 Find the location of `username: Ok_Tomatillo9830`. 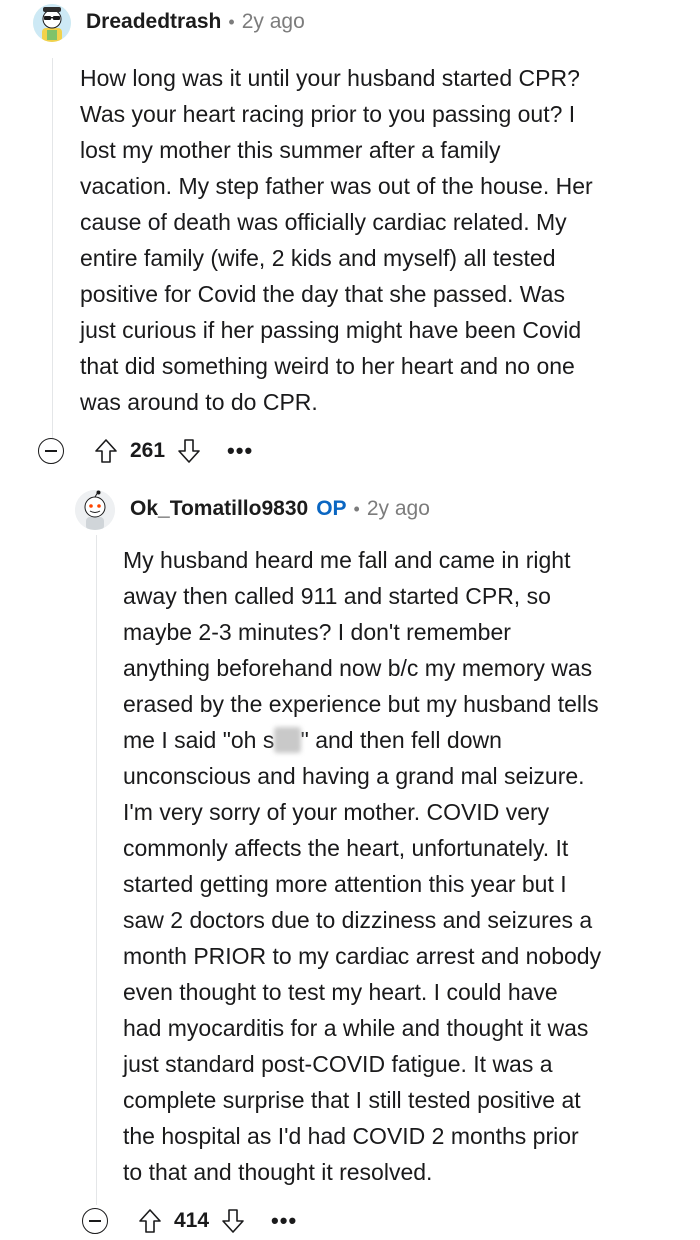

username: Ok_Tomatillo9830 is located at coordinates (219, 509).